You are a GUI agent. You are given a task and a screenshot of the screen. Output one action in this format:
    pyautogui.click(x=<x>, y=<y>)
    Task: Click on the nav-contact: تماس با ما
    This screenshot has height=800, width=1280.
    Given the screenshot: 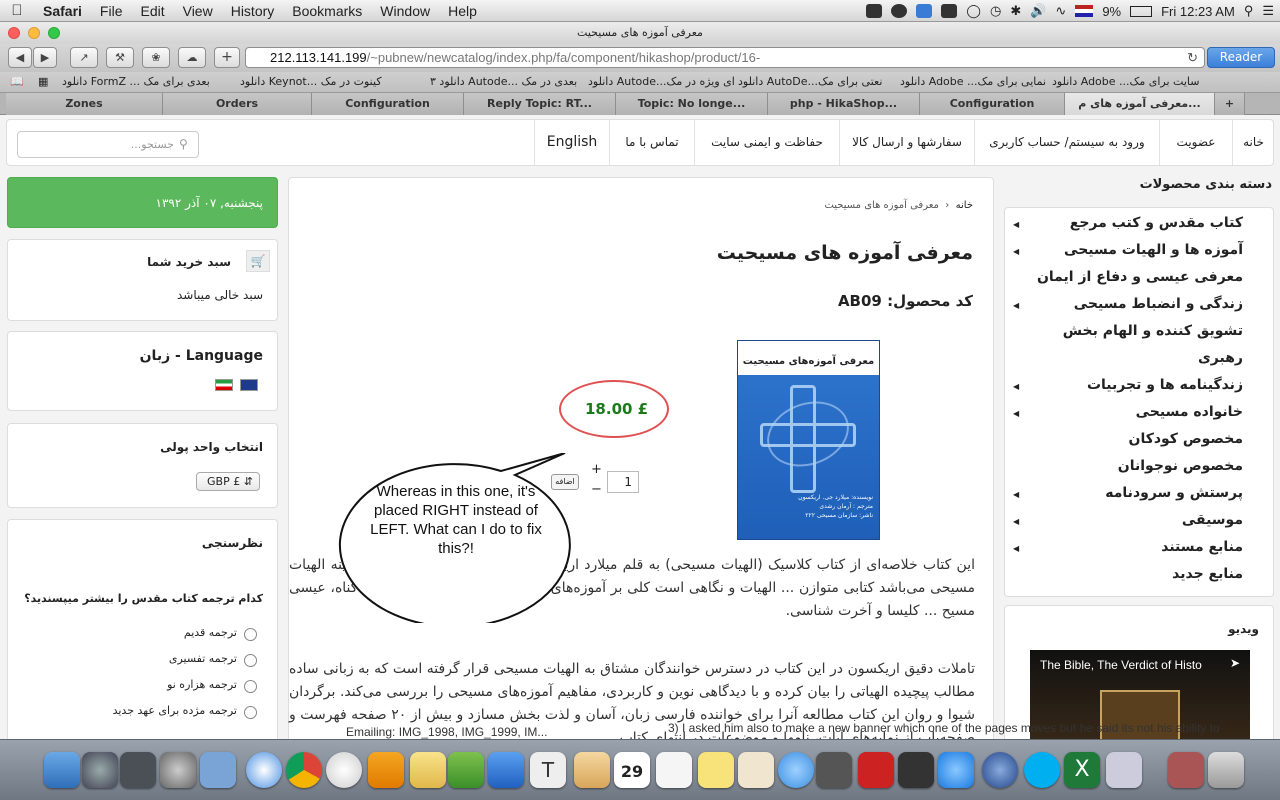 What is the action you would take?
    pyautogui.click(x=651, y=142)
    